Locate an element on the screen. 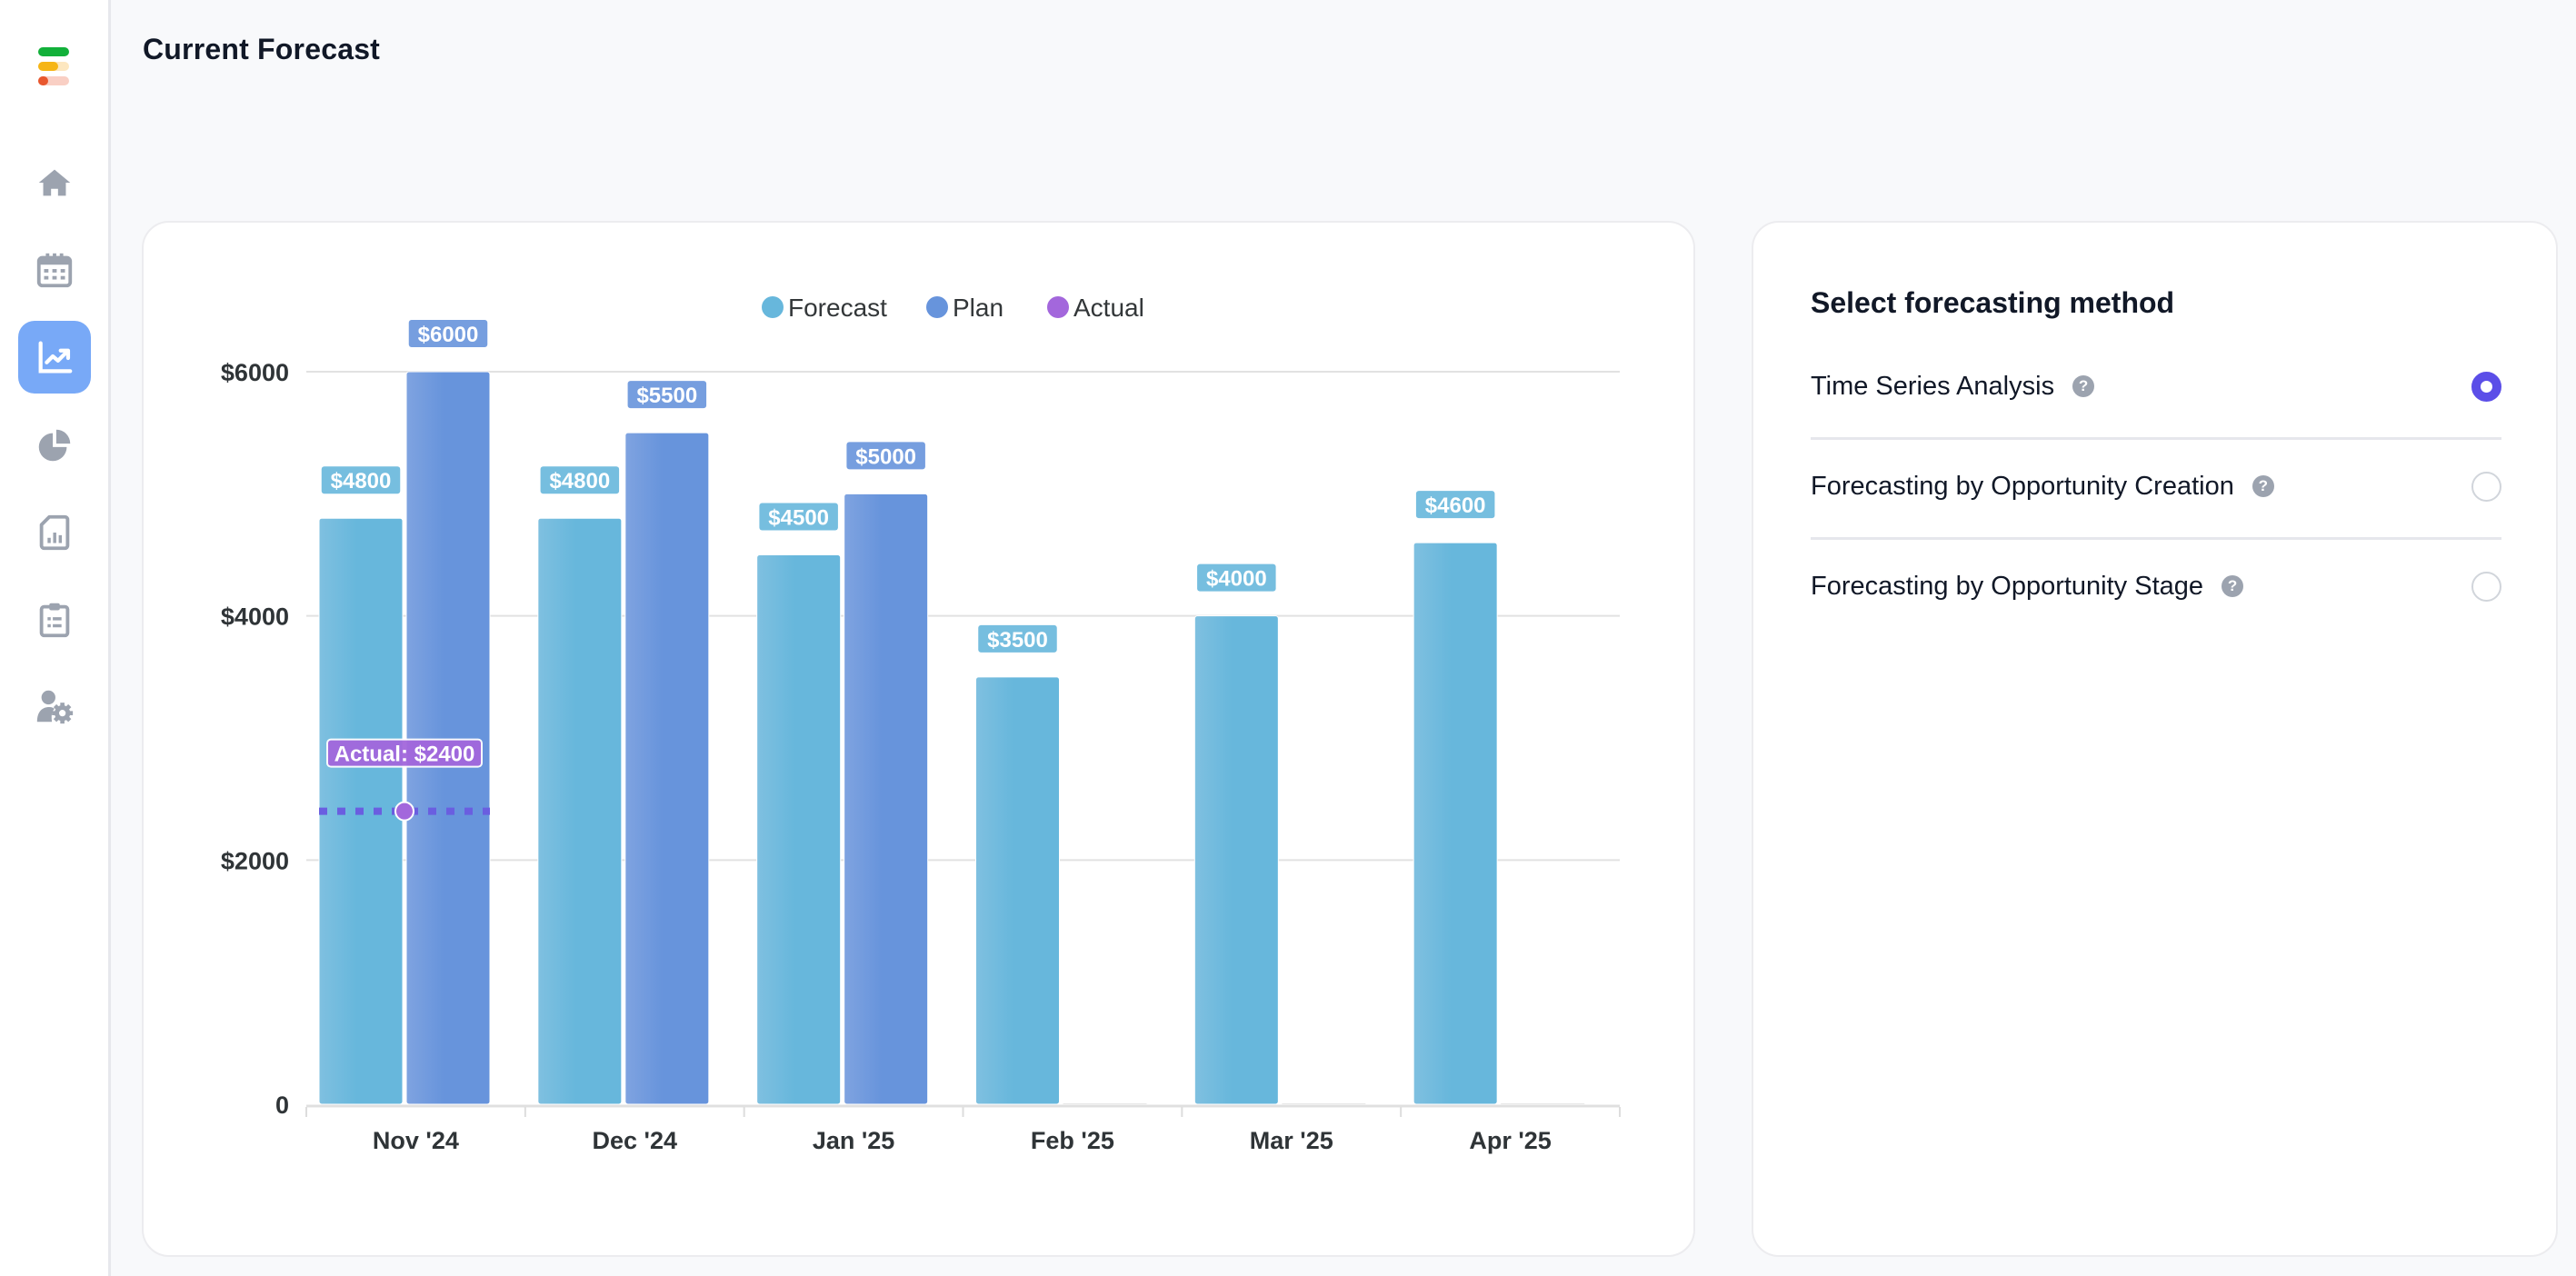 The height and width of the screenshot is (1276, 2576). sidebar-item-forecast is located at coordinates (54, 357).